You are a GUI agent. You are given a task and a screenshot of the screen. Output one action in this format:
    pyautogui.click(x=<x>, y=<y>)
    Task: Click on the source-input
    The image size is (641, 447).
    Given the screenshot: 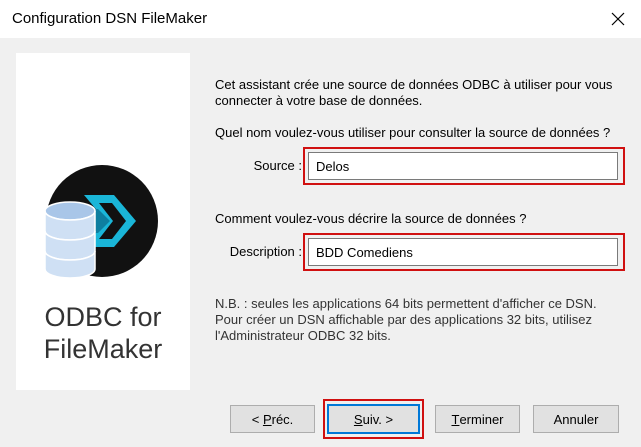 What is the action you would take?
    pyautogui.click(x=463, y=166)
    